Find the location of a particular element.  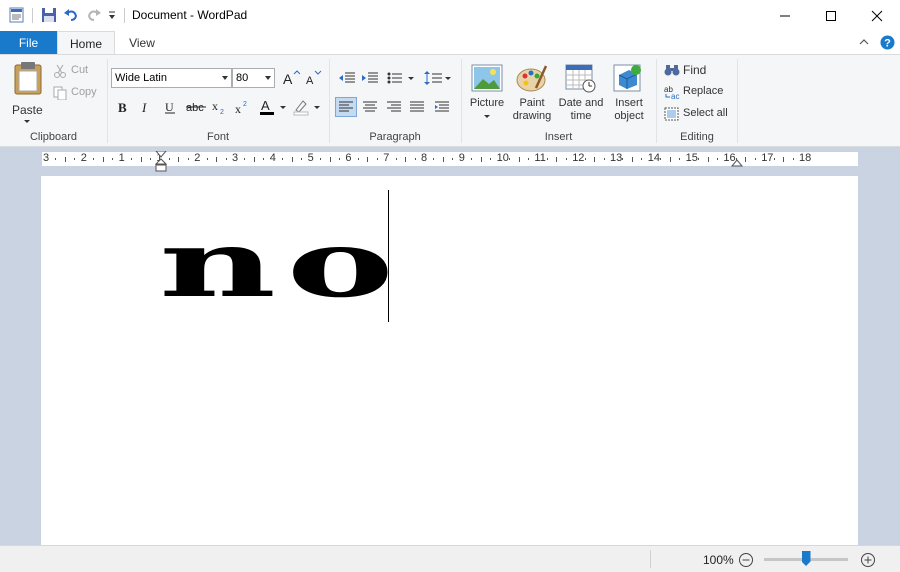

ruler-number: 5 is located at coordinates (310, 158).